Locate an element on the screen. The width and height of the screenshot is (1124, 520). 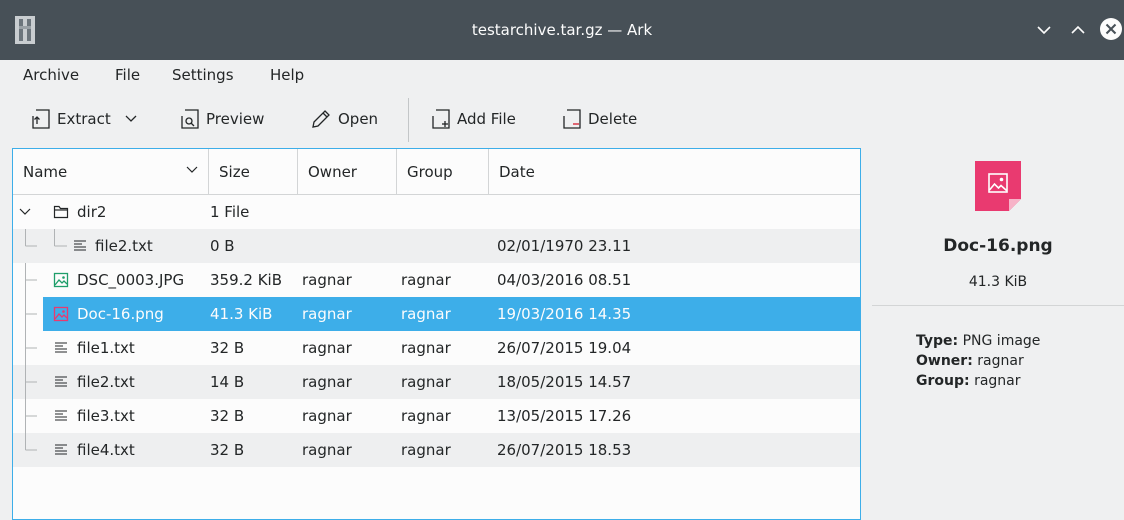
title-bar: testarchive.tar.gz — Ark is located at coordinates (562, 30).